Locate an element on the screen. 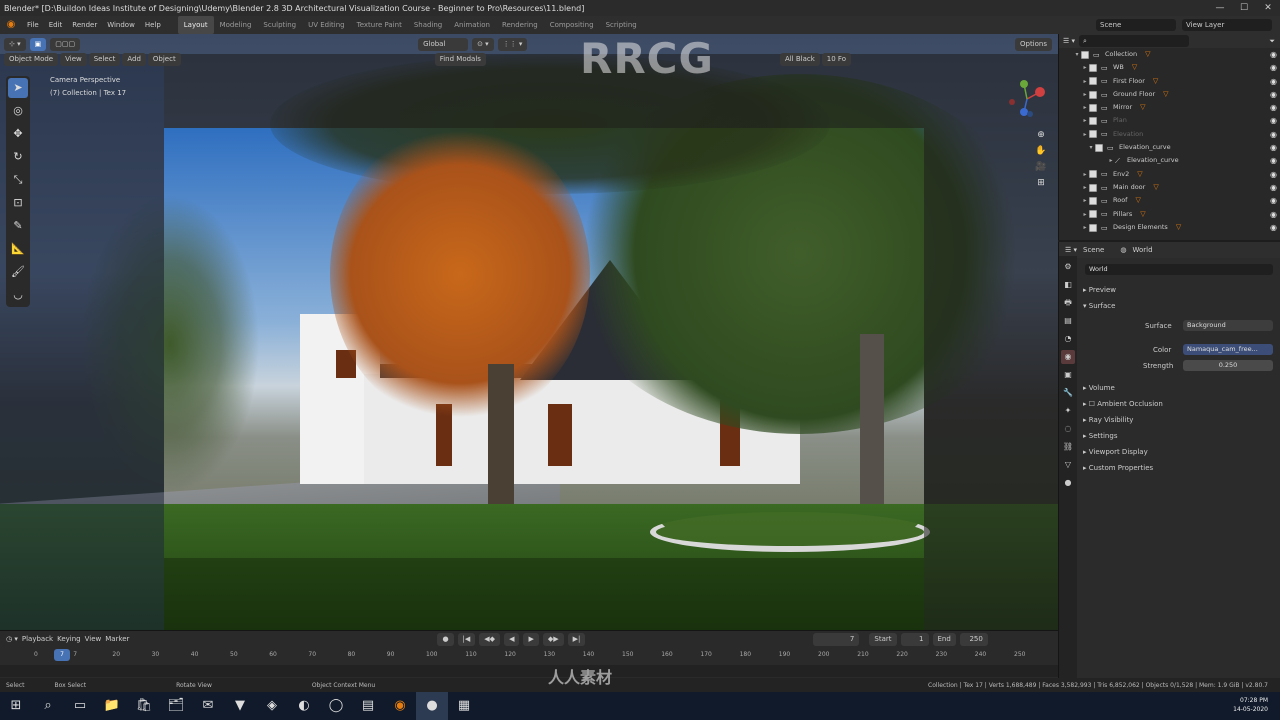  menu-help: Help is located at coordinates (153, 25).